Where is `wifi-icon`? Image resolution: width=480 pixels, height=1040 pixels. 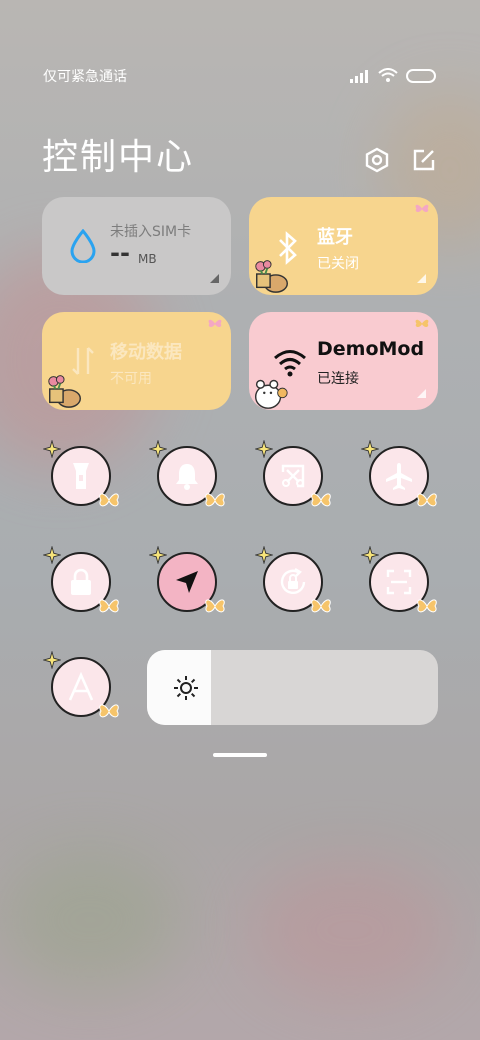
wifi-icon is located at coordinates (388, 75).